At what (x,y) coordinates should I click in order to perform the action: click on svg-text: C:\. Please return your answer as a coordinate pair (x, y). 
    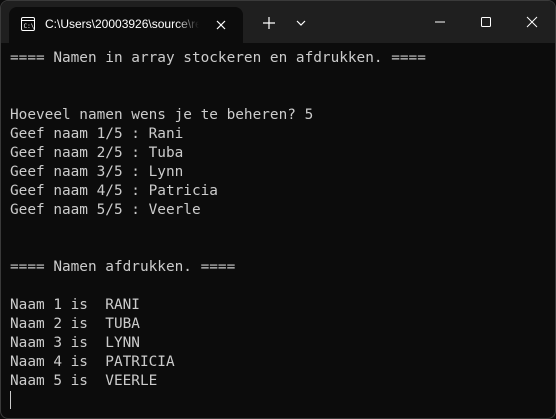
    Looking at the image, I should click on (29, 26).